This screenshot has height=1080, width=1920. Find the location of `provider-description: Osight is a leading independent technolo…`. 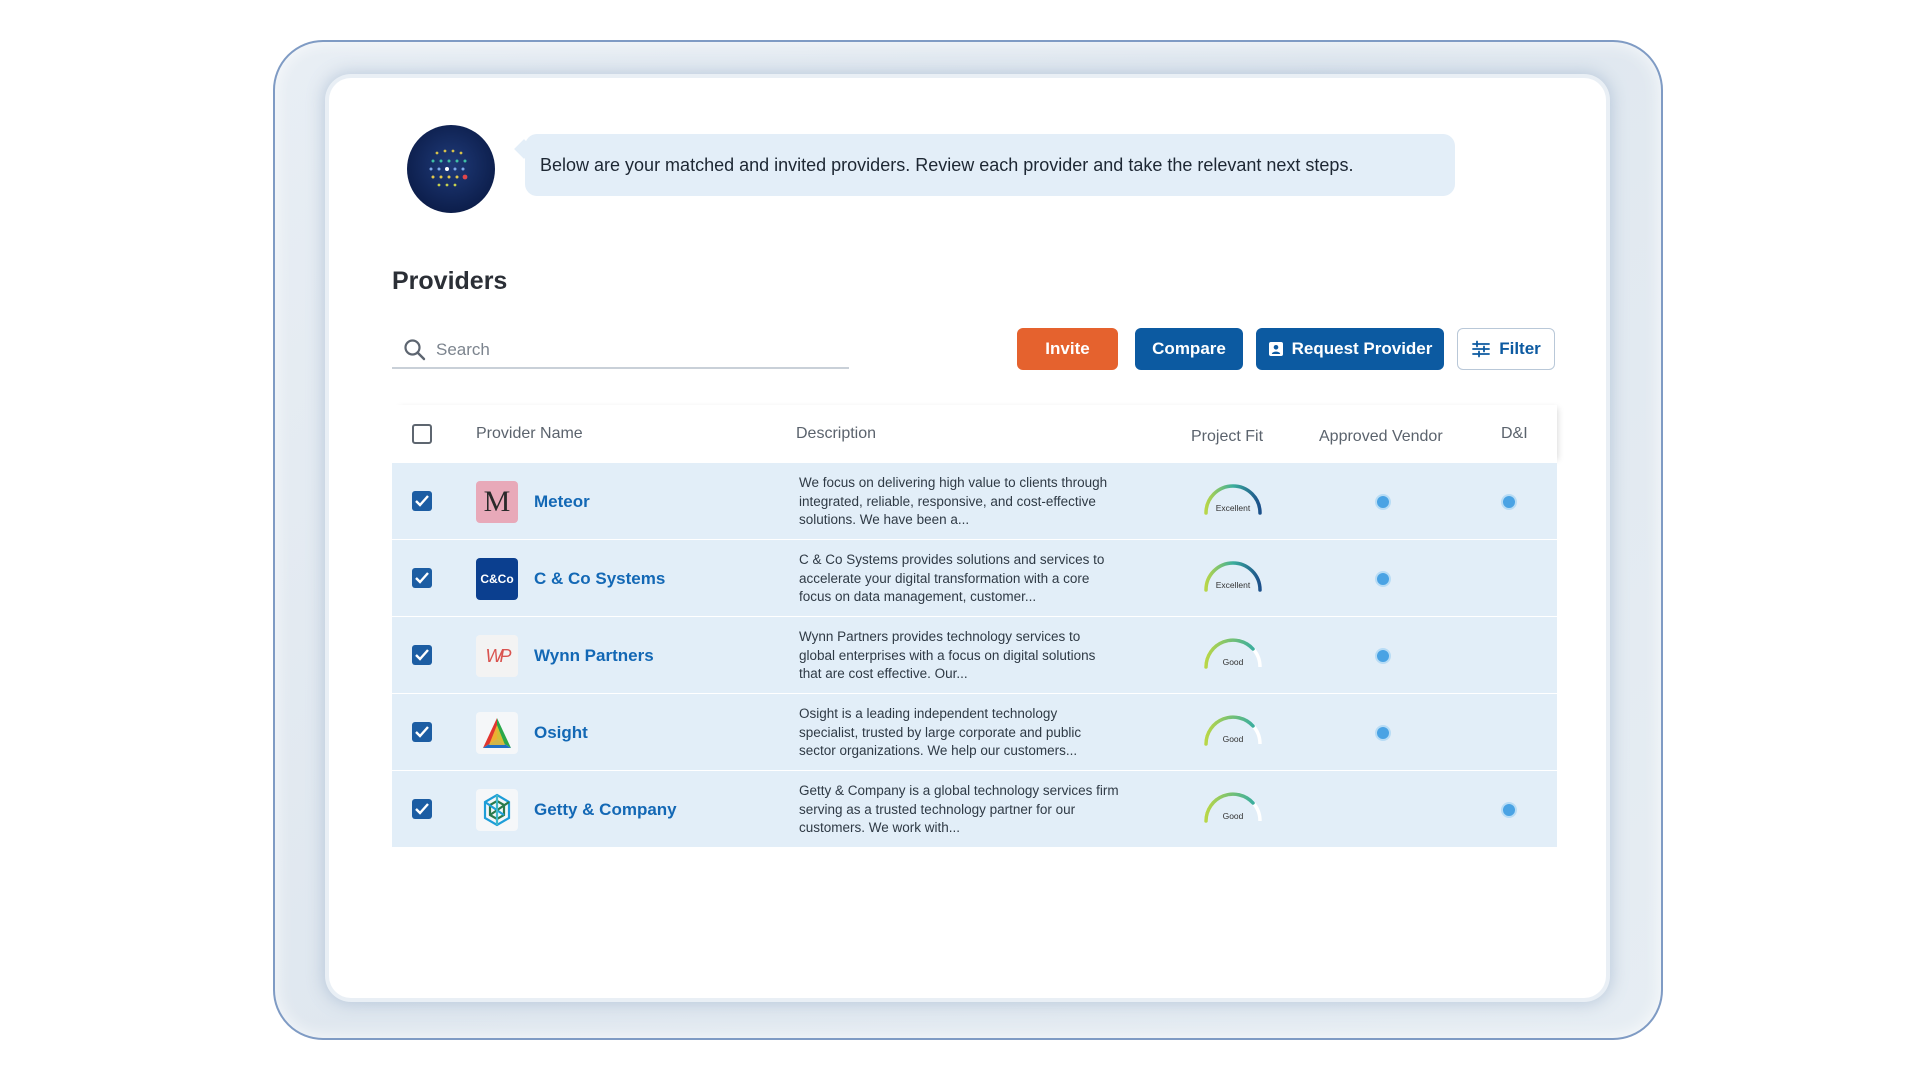

provider-description: Osight is a leading independent technolo… is located at coordinates (940, 732).